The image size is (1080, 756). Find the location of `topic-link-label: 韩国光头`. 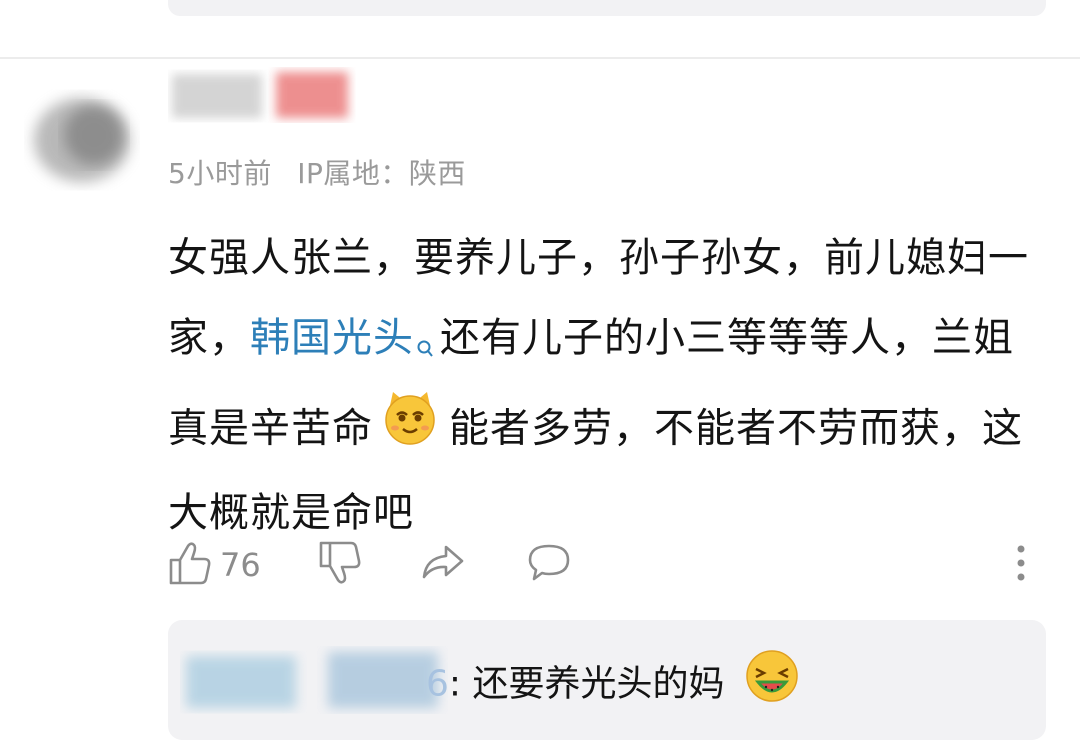

topic-link-label: 韩国光头 is located at coordinates (332, 338).